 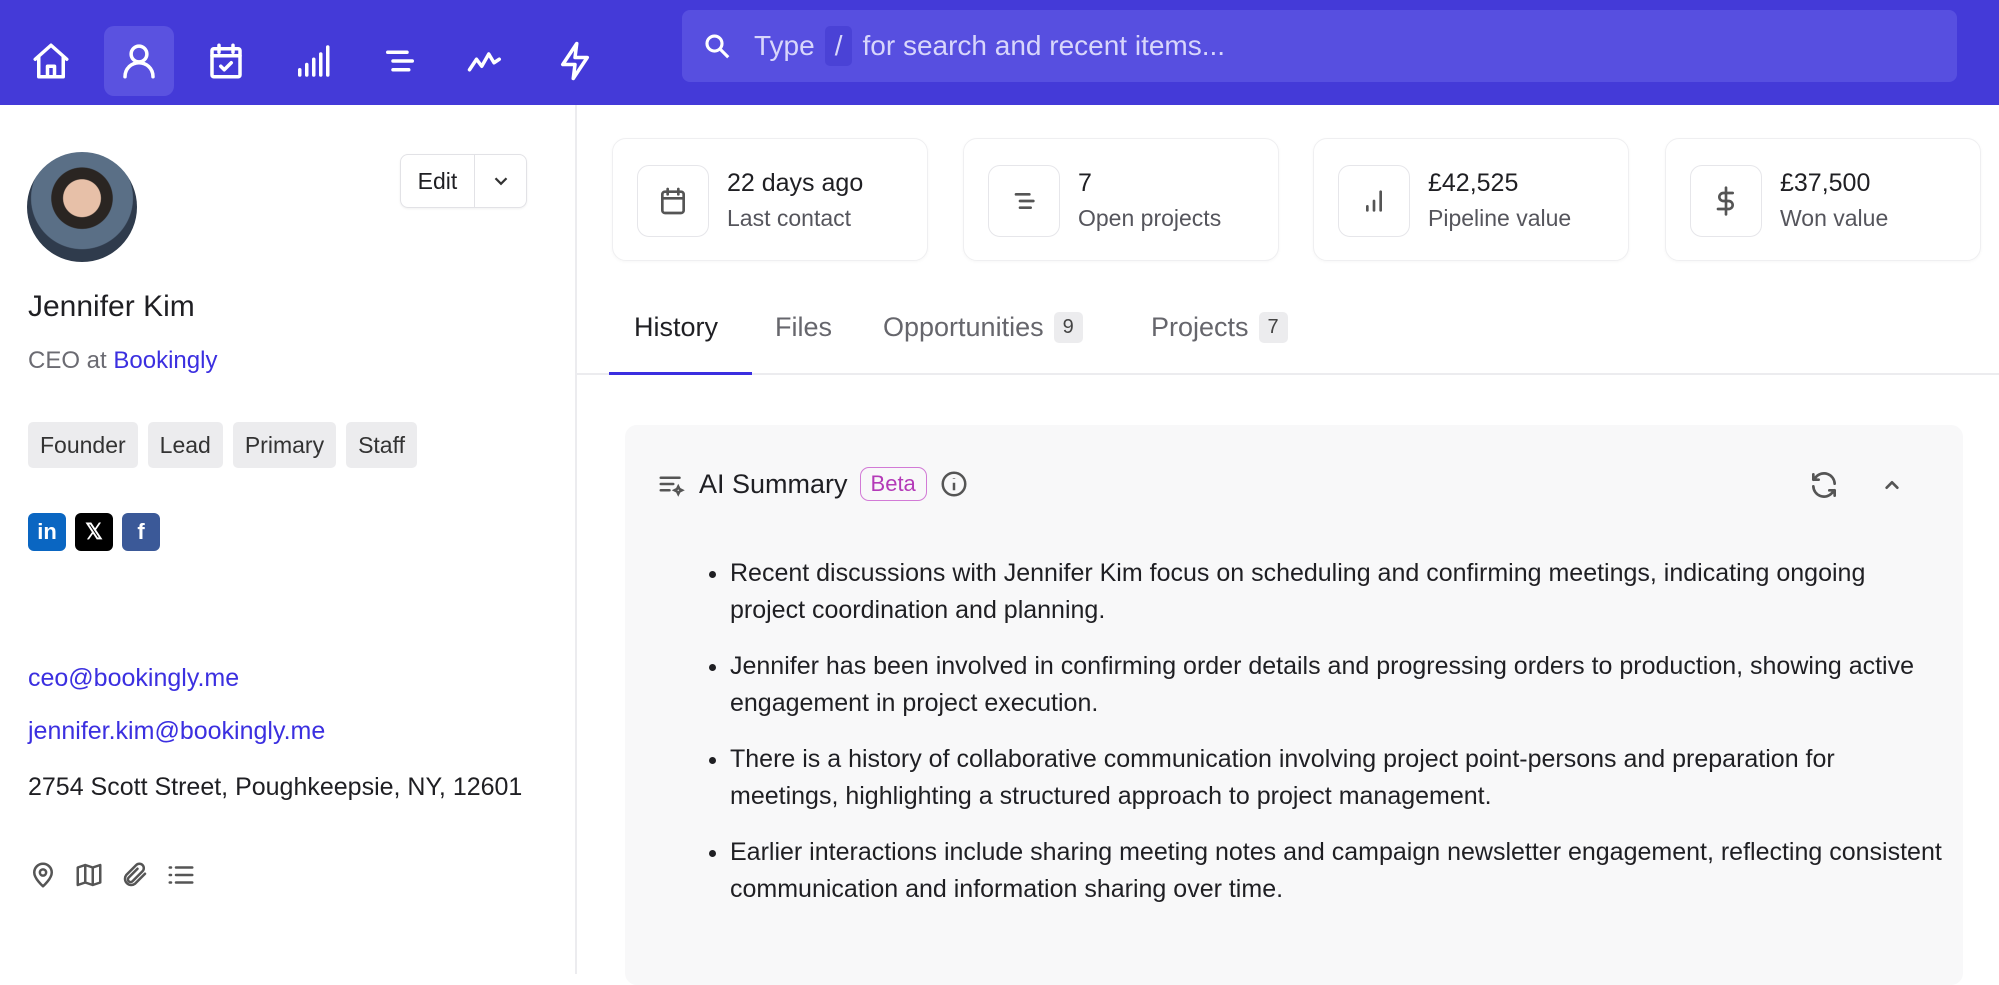 I want to click on tab-files: Files, so click(x=803, y=327).